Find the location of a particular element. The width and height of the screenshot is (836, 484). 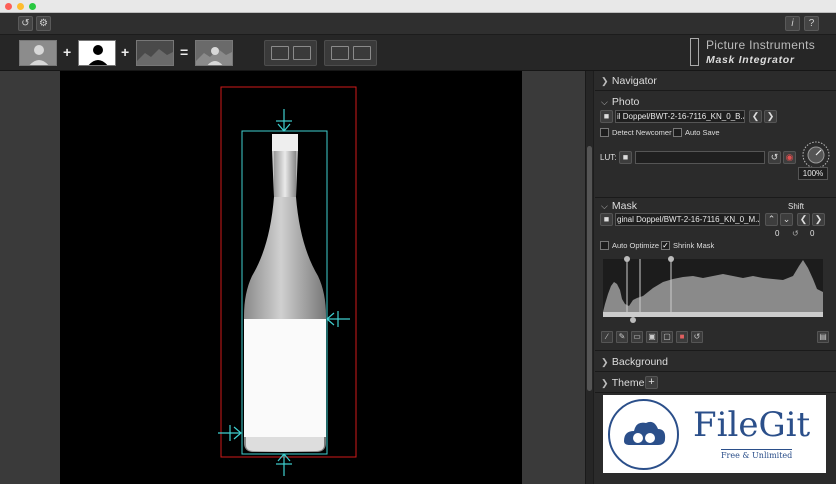

theme-section: ❯ Theme + is located at coordinates (715, 383).